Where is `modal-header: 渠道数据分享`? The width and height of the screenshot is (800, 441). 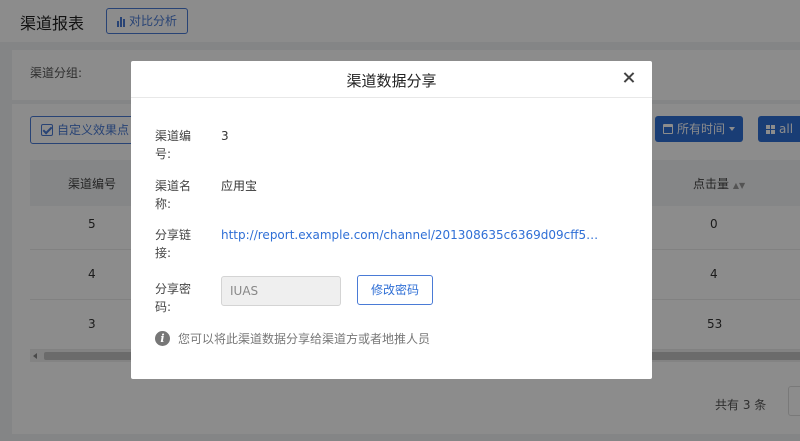 modal-header: 渠道数据分享 is located at coordinates (391, 79).